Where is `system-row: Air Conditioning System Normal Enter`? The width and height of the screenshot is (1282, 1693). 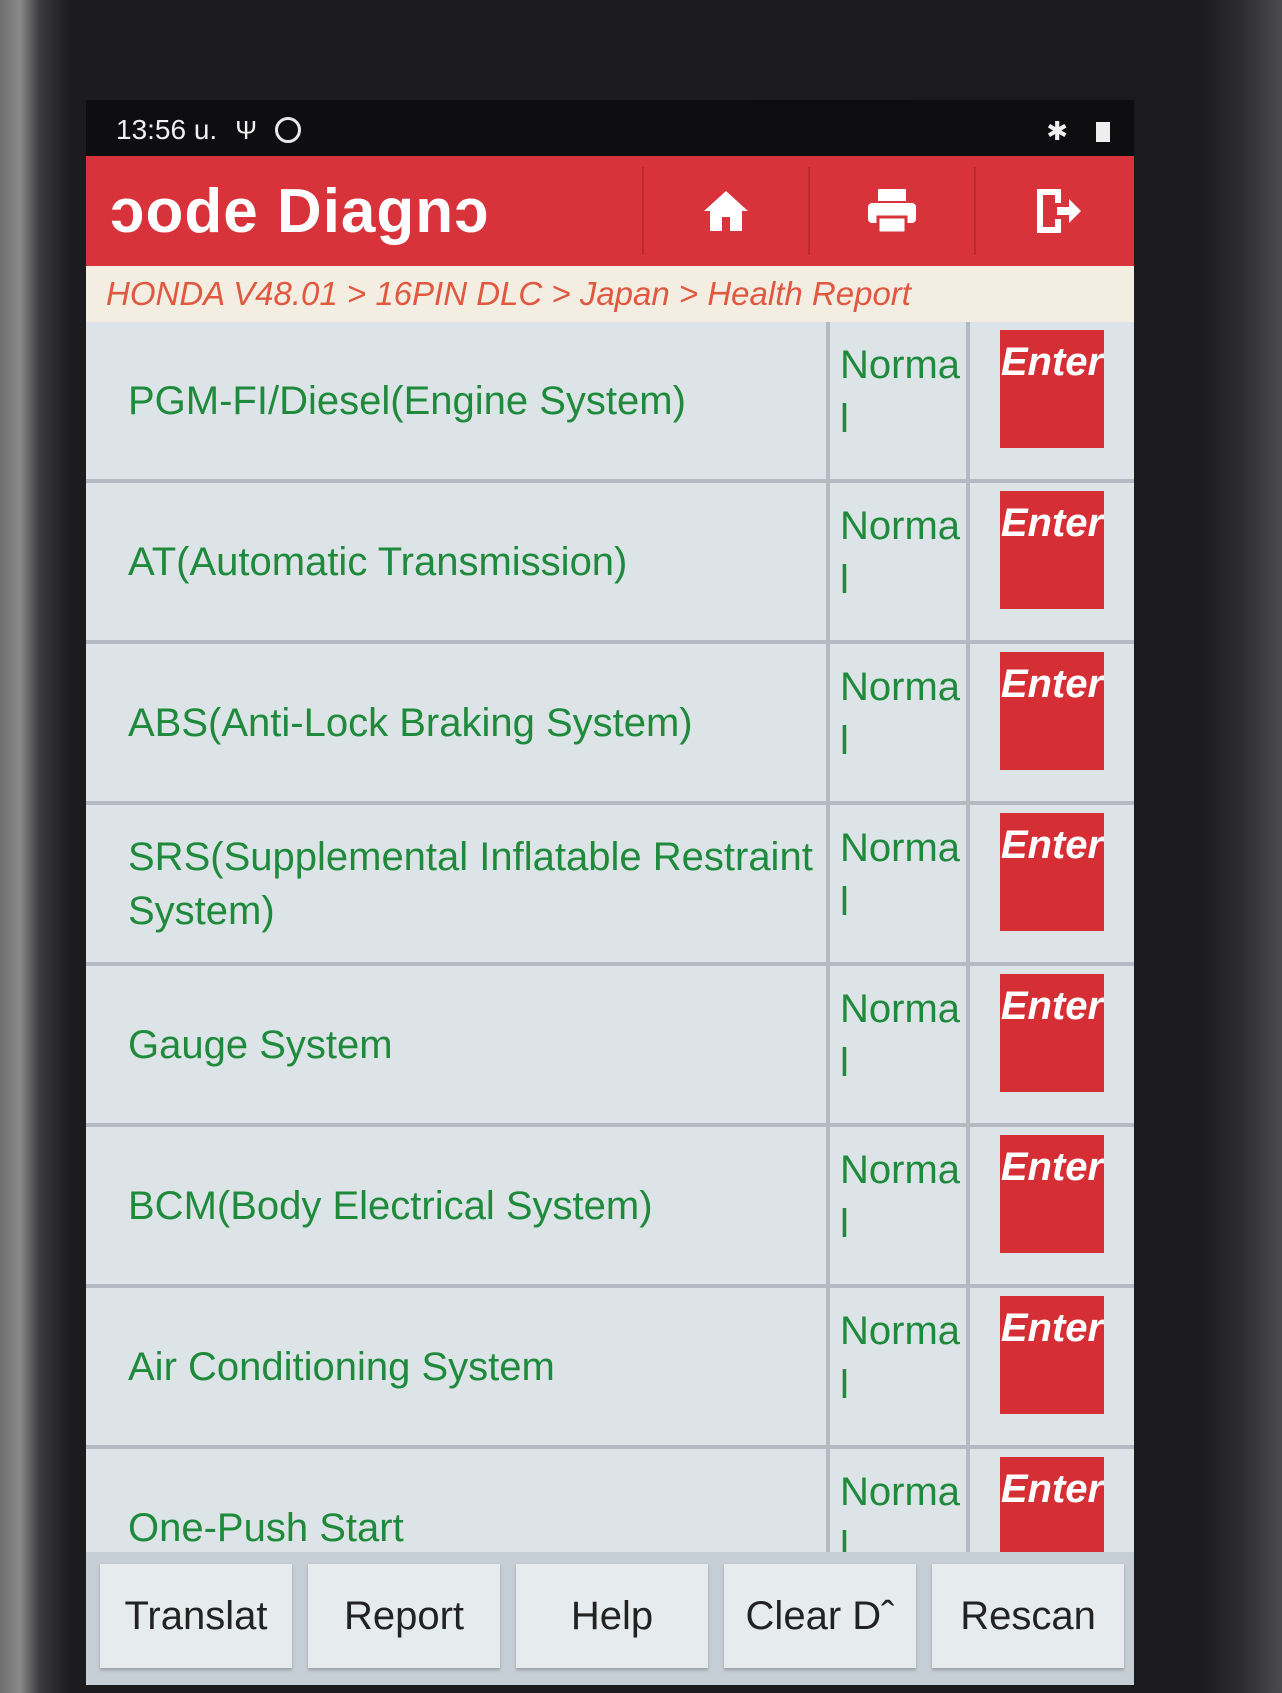 system-row: Air Conditioning System Normal Enter is located at coordinates (610, 1368).